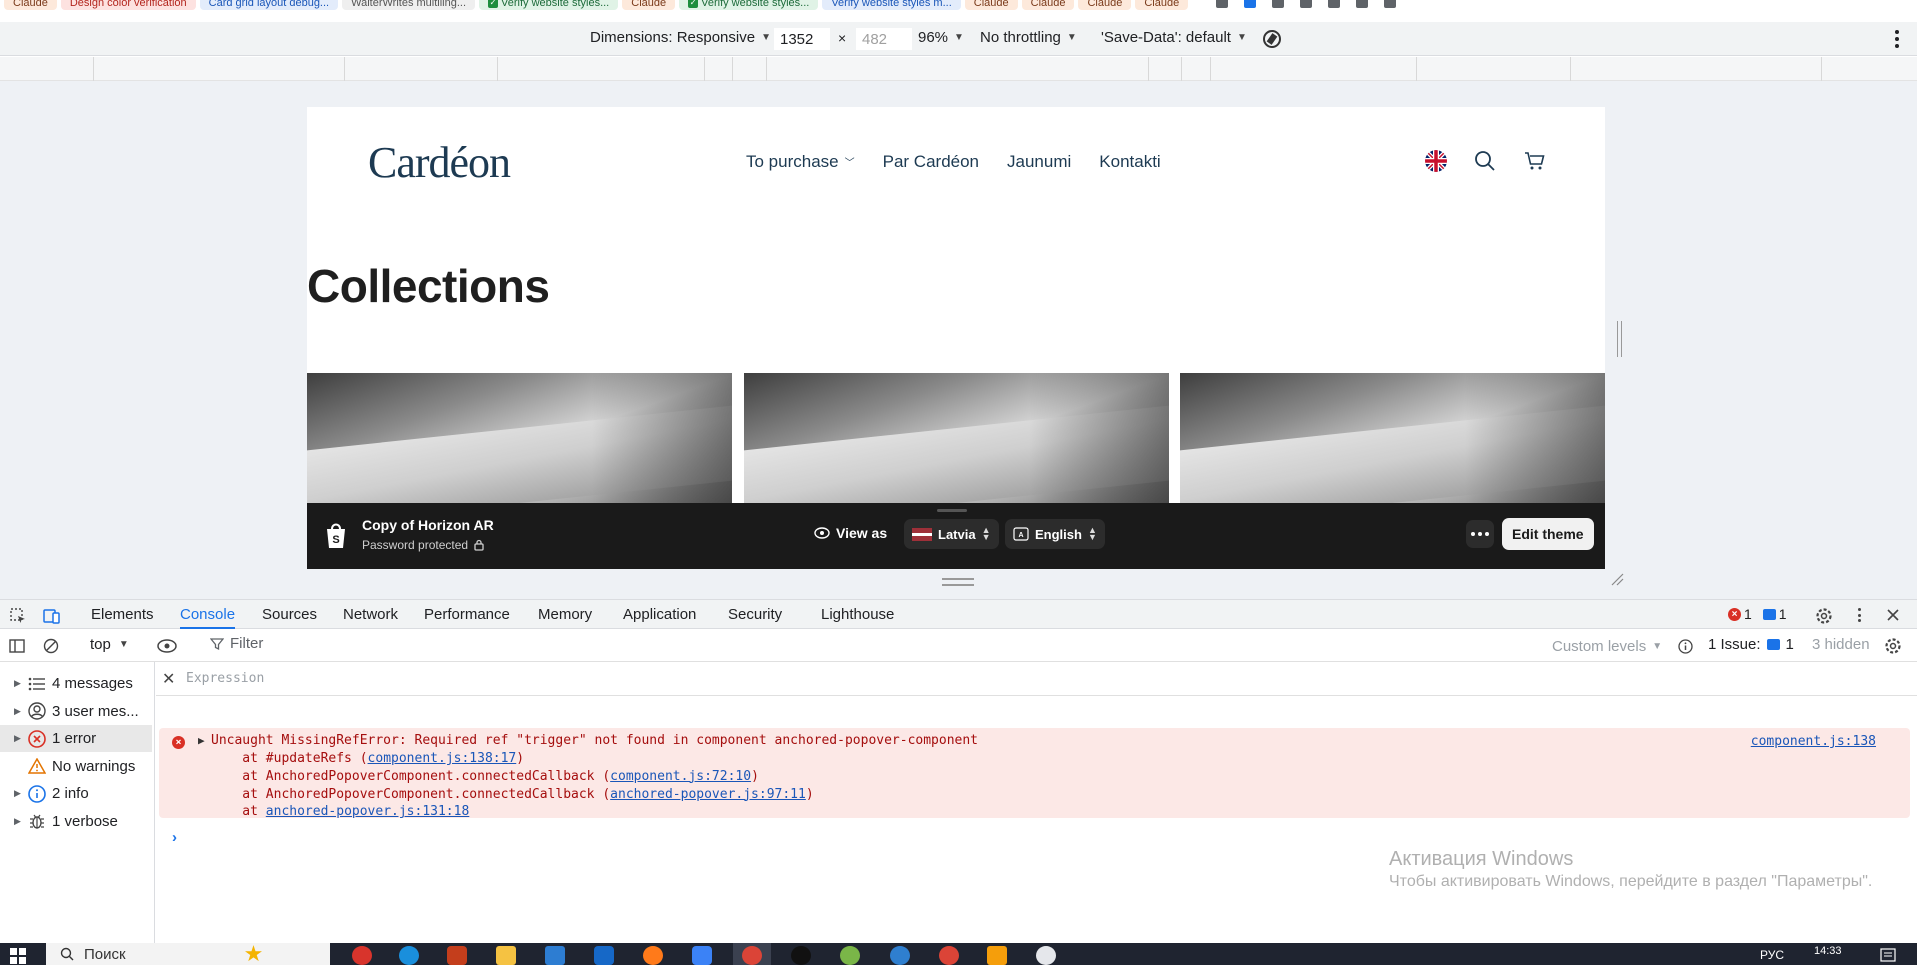 The width and height of the screenshot is (1917, 965). What do you see at coordinates (565, 614) in the screenshot?
I see `tab-memory: Memory` at bounding box center [565, 614].